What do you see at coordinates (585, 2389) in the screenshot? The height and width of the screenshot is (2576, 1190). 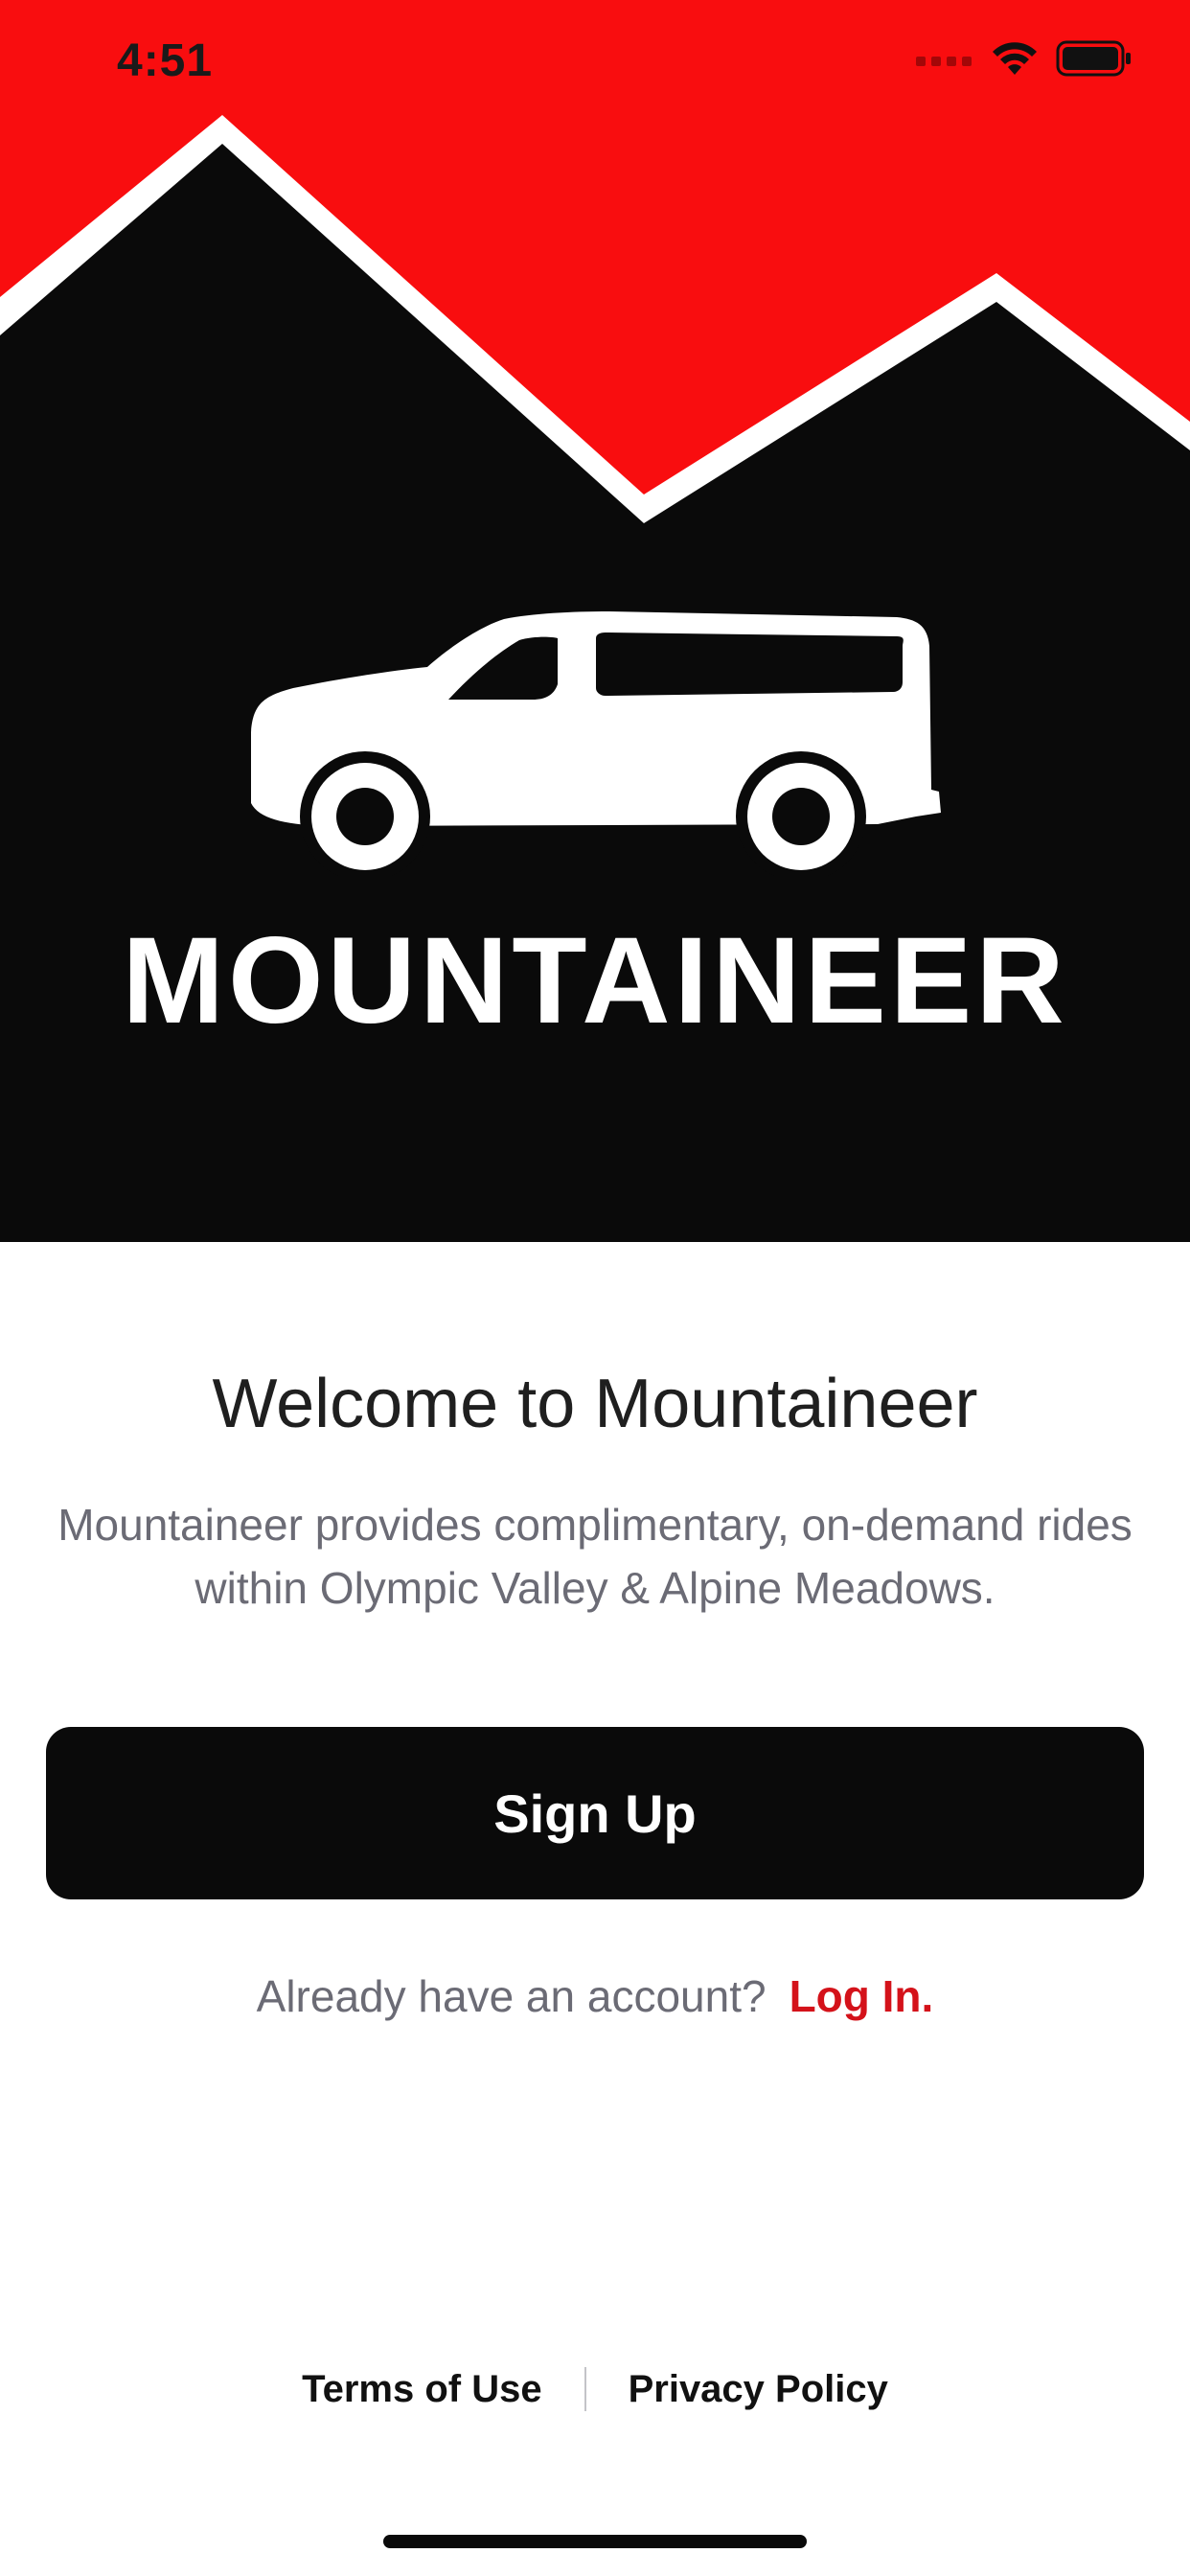 I see `footer-divider` at bounding box center [585, 2389].